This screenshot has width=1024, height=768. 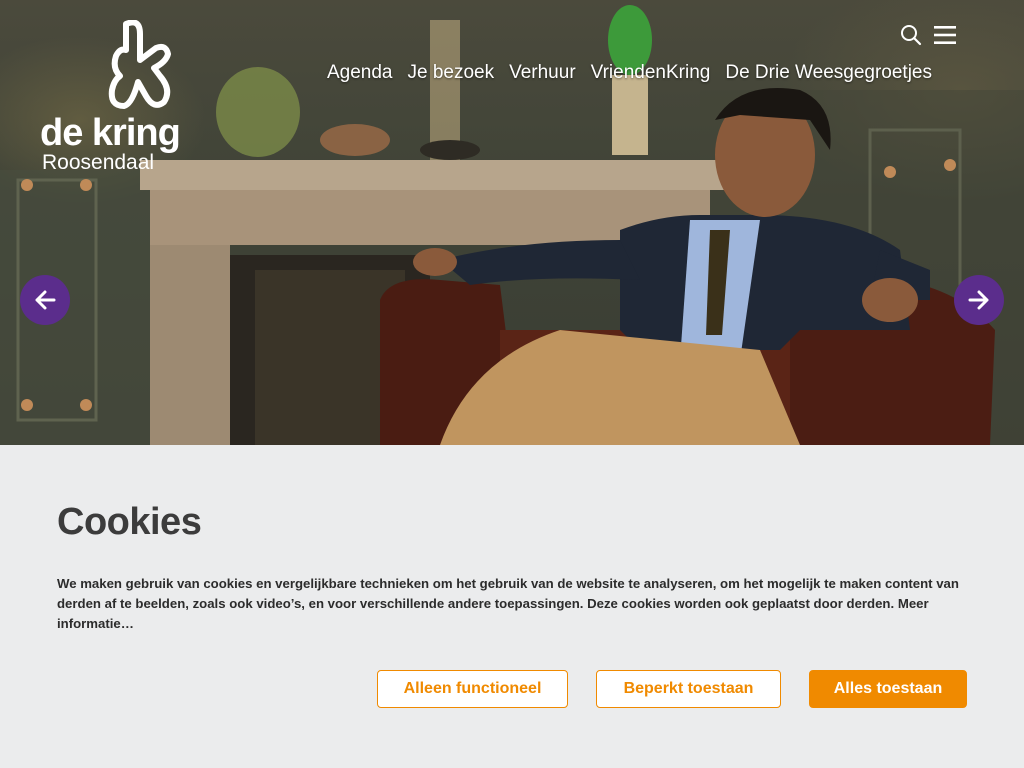 What do you see at coordinates (911, 35) in the screenshot?
I see `search-icon` at bounding box center [911, 35].